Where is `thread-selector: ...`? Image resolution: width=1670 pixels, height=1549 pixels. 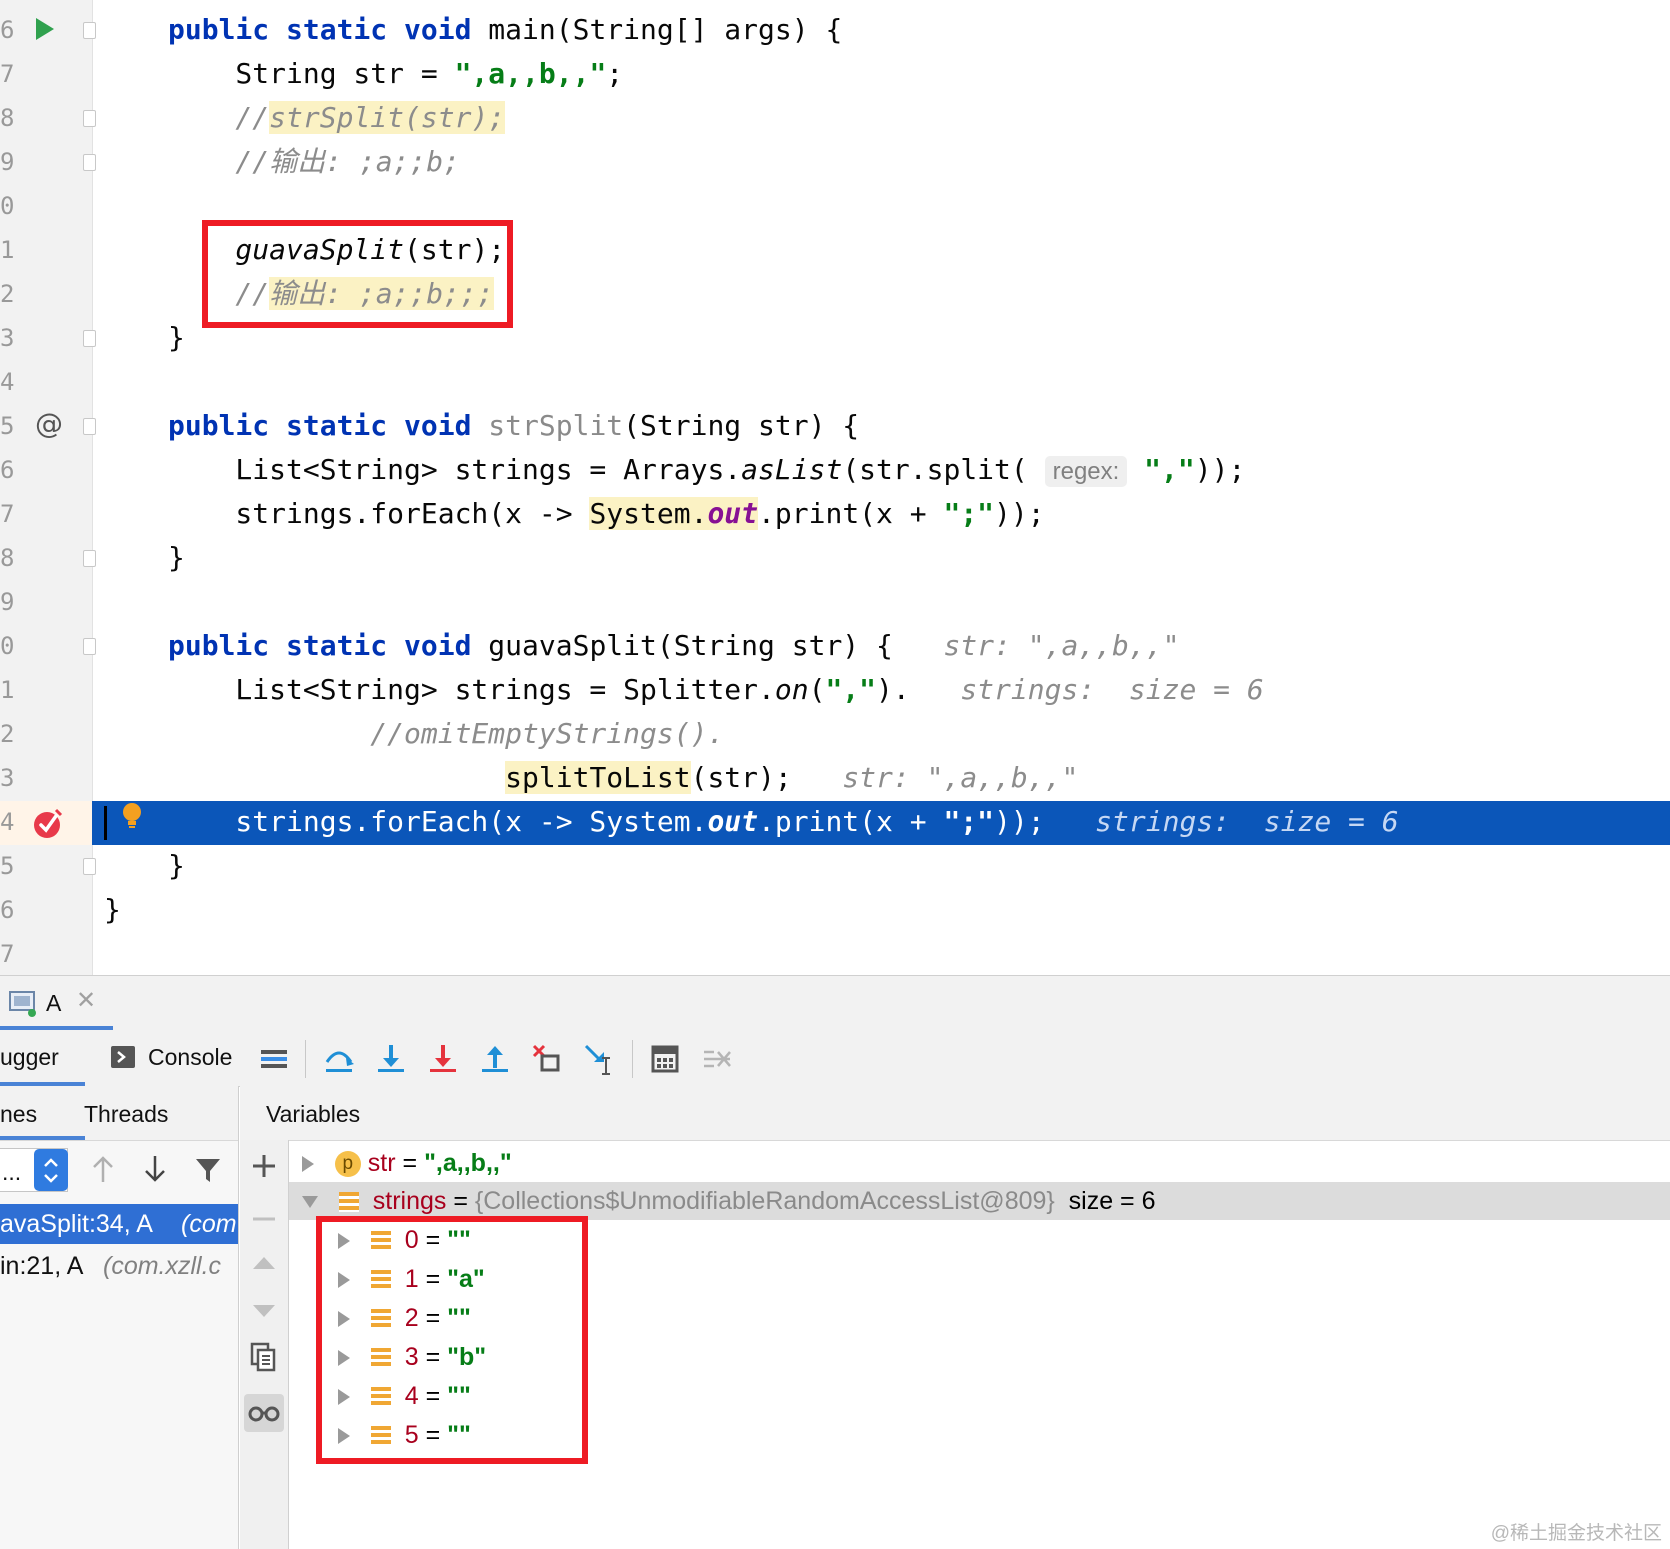
thread-selector: ... is located at coordinates (34, 1170).